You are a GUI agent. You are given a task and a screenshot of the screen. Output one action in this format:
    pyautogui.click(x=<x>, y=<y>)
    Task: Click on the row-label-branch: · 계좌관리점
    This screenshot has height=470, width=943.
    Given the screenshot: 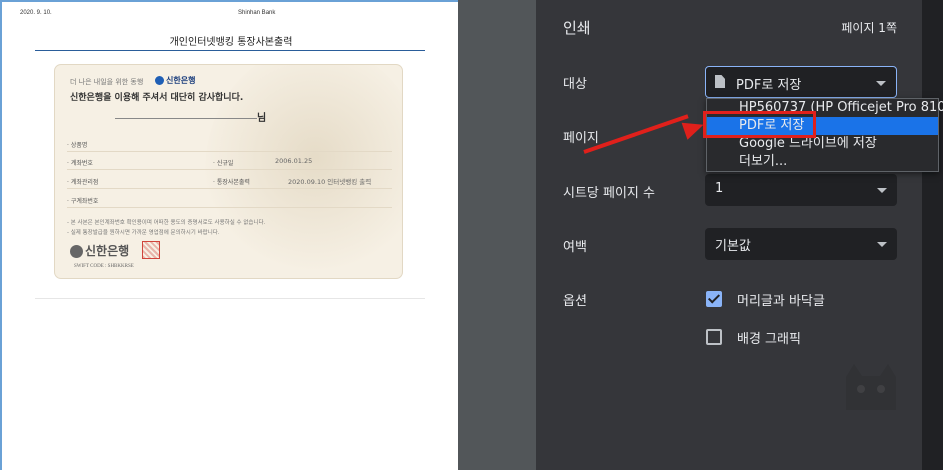 What is the action you would take?
    pyautogui.click(x=83, y=182)
    